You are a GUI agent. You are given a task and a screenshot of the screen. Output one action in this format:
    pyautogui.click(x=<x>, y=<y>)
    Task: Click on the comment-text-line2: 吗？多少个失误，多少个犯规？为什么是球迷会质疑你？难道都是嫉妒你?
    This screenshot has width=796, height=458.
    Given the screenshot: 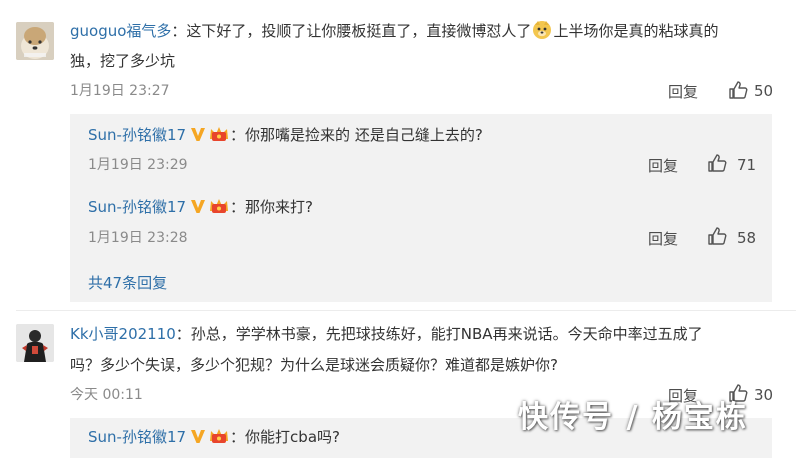 What is the action you would take?
    pyautogui.click(x=314, y=365)
    